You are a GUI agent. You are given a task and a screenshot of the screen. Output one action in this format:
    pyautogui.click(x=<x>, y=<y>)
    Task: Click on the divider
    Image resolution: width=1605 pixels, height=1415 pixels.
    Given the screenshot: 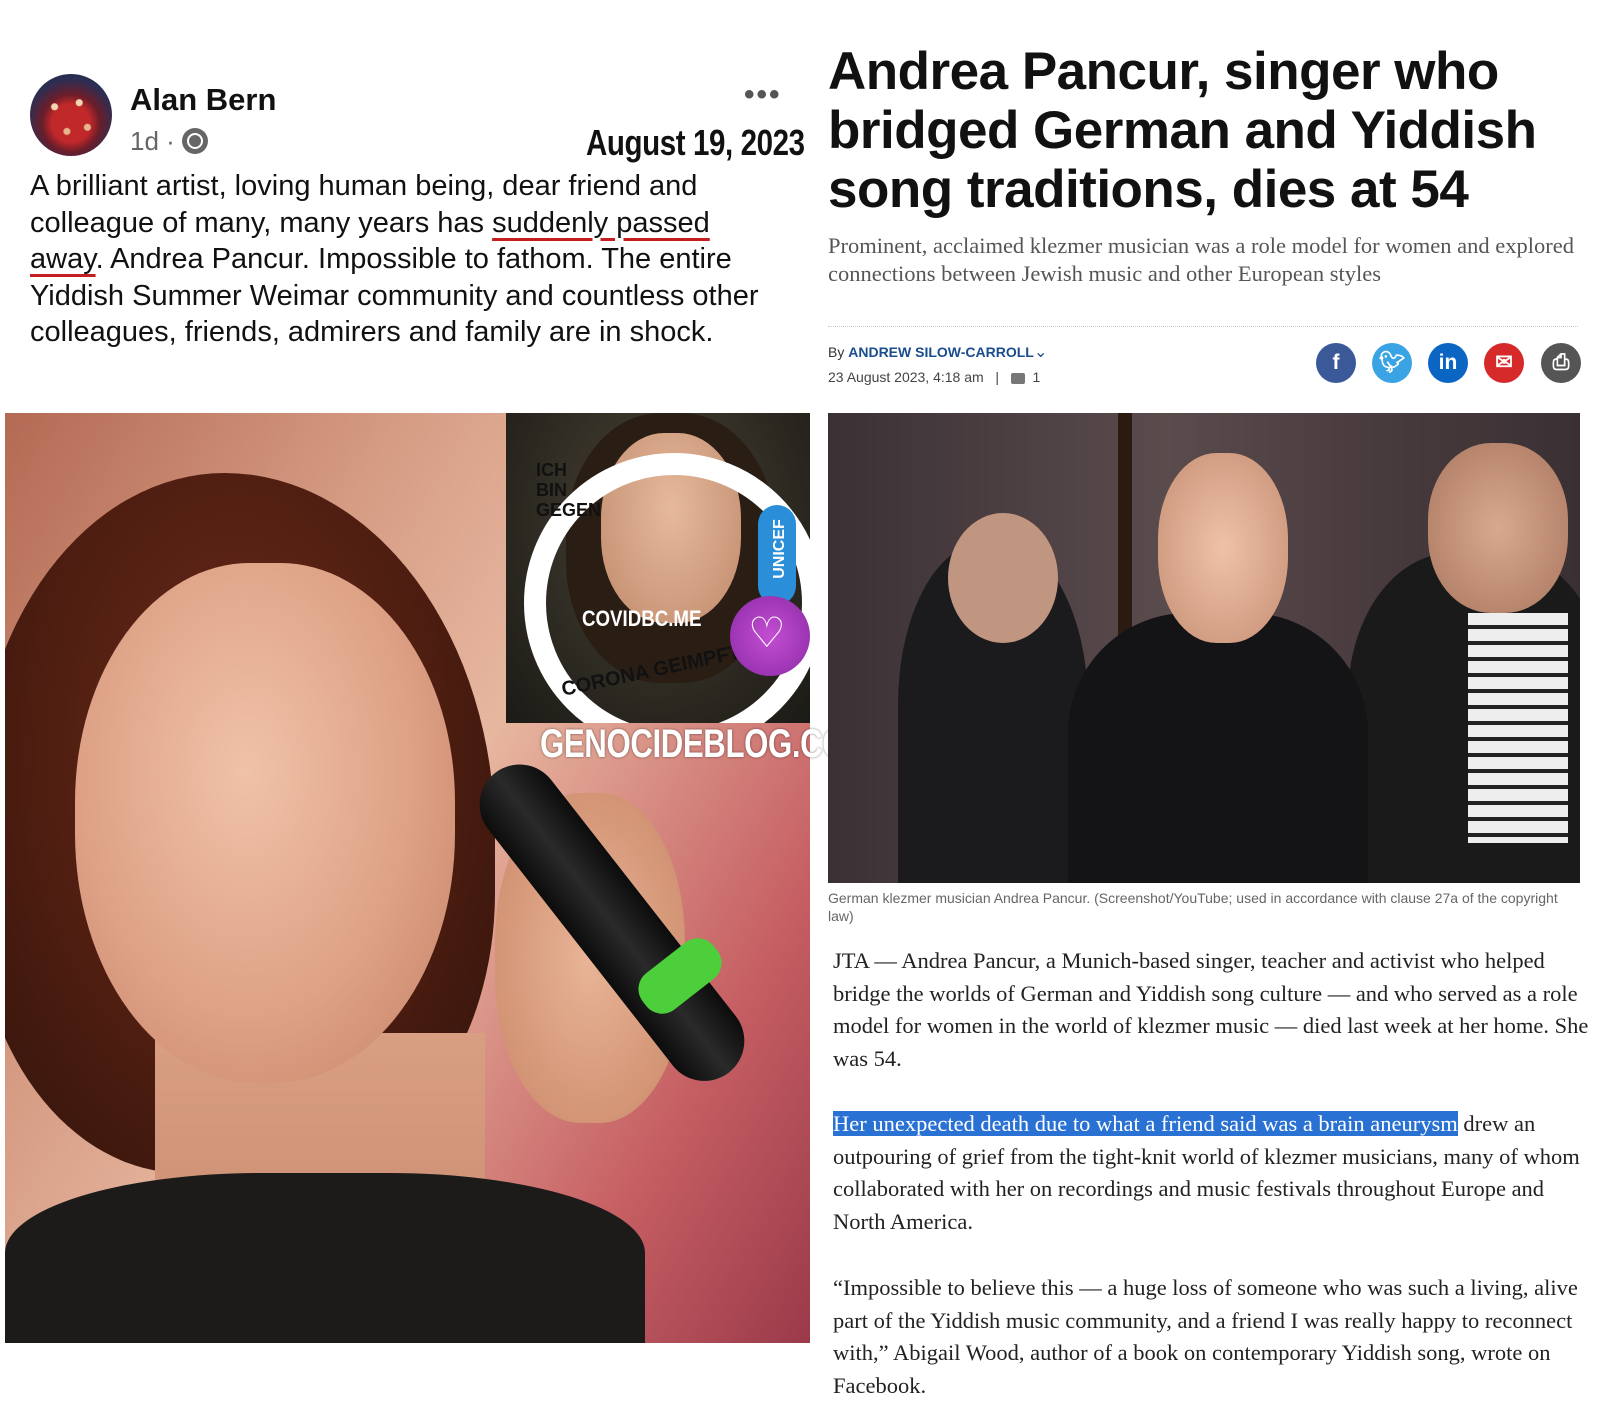 What is the action you would take?
    pyautogui.click(x=1203, y=326)
    